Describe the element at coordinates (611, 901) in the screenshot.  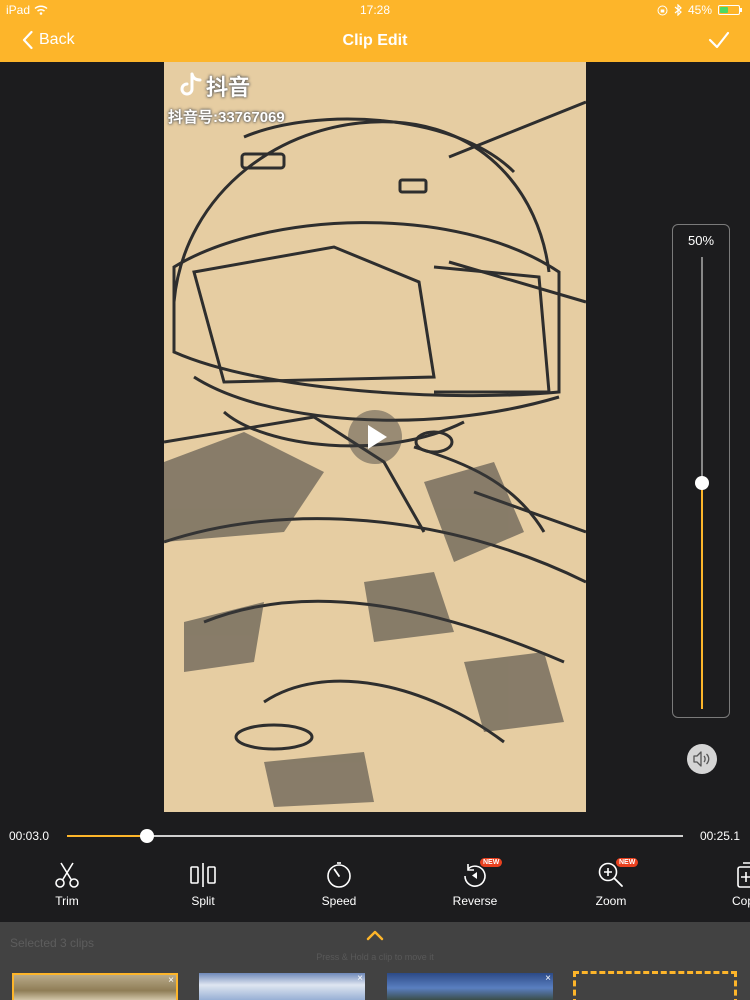
I see `zoom-label: Zoom` at that location.